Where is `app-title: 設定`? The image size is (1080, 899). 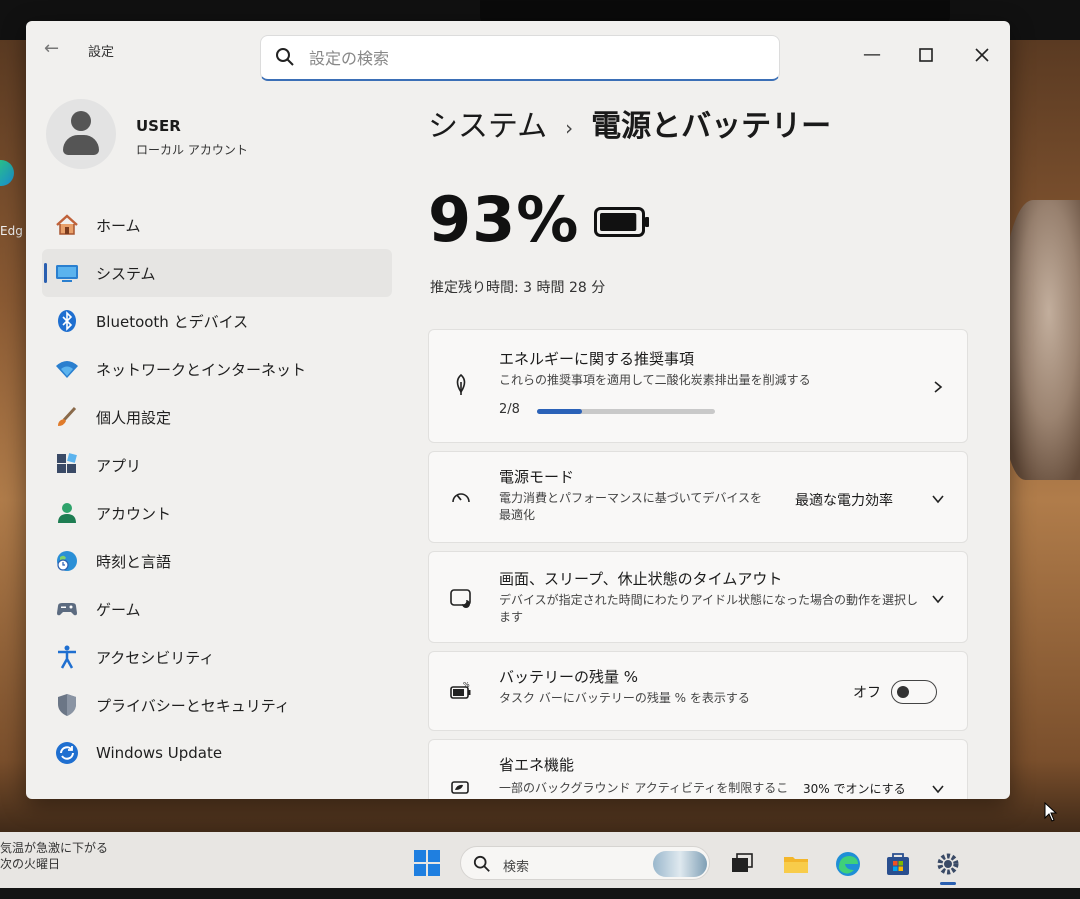
app-title: 設定 is located at coordinates (101, 52).